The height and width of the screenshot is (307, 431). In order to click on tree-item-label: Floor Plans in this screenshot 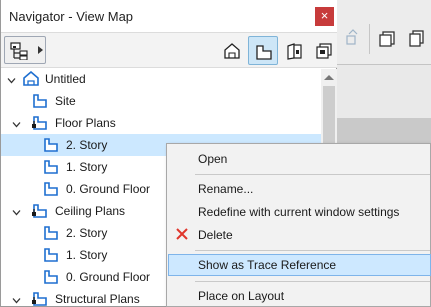, I will do `click(85, 123)`.